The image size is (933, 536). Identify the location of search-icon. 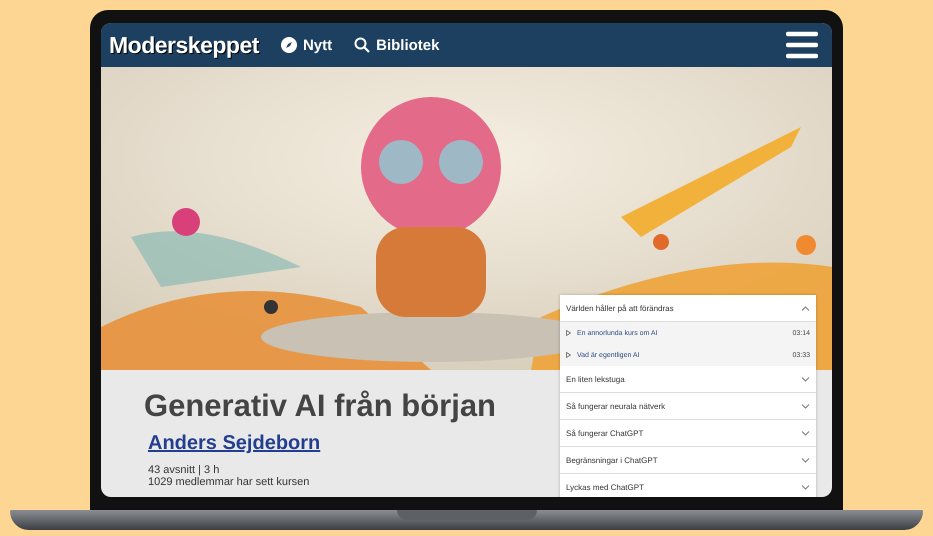
(362, 45).